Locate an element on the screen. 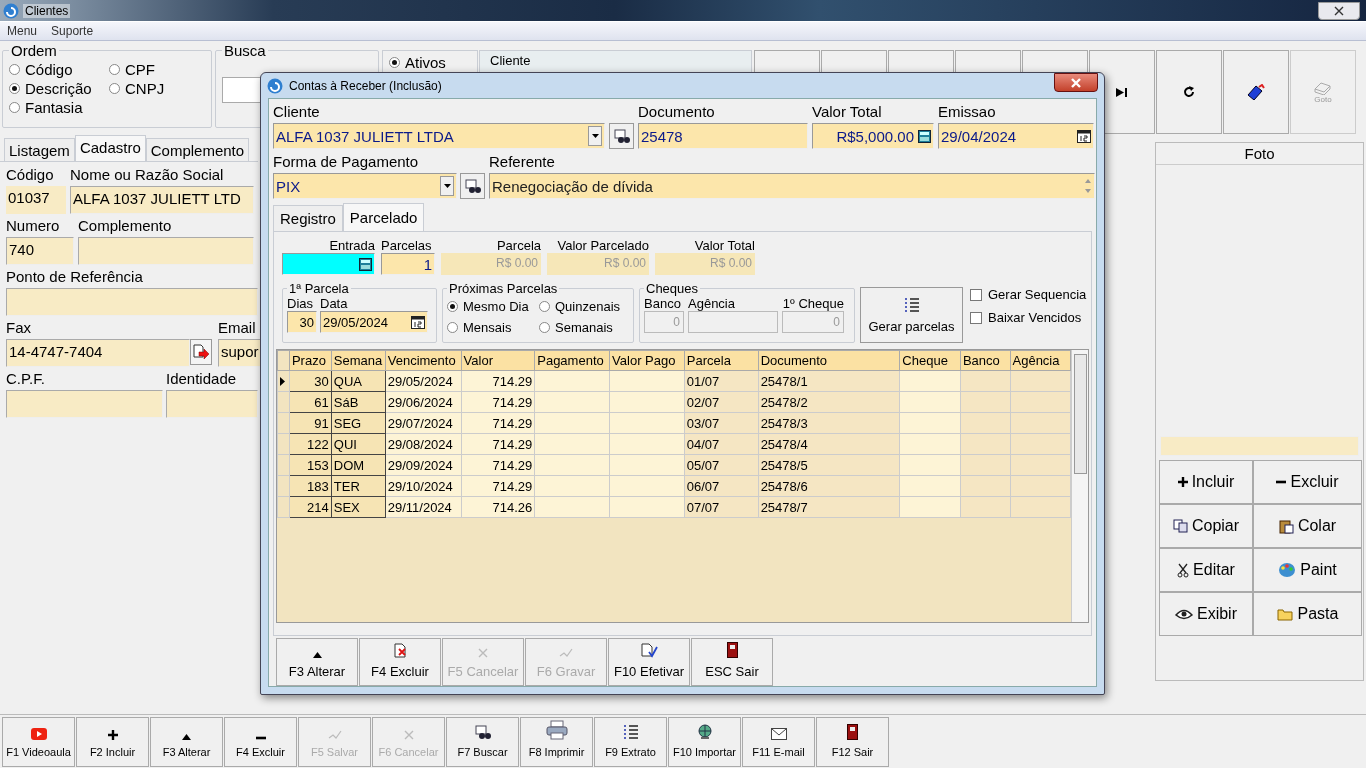 The image size is (1366, 768). name-field: ALFA 1037 JULIETT LTD is located at coordinates (162, 200).